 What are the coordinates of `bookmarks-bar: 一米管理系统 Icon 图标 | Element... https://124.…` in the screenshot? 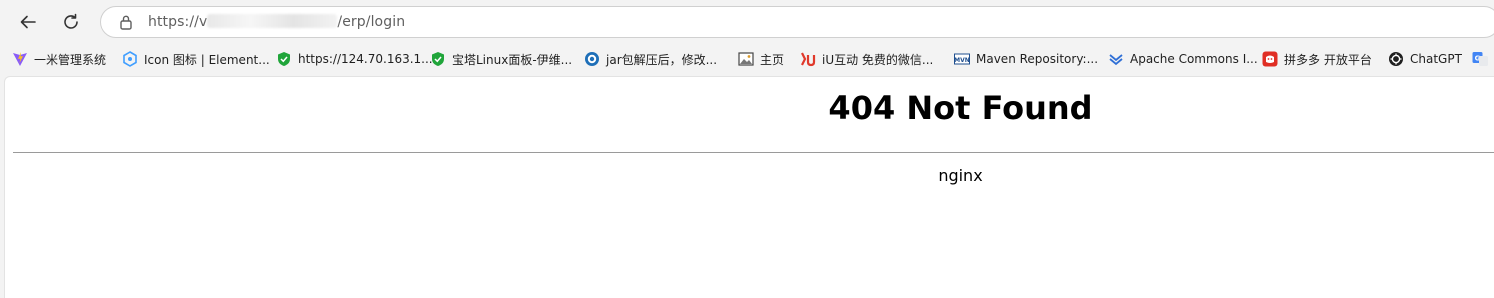 It's located at (747, 59).